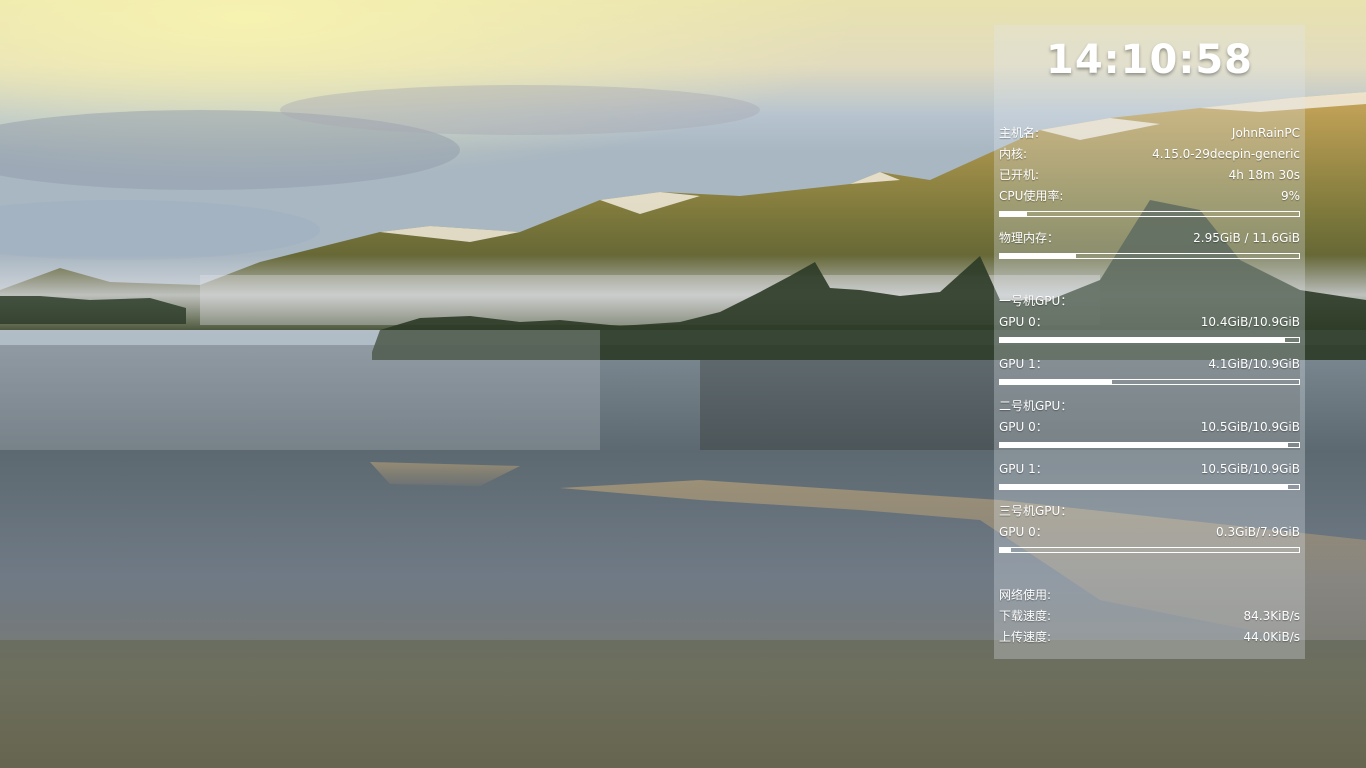 The image size is (1366, 768). Describe the element at coordinates (1149, 60) in the screenshot. I see `clock-time: 14:10:58` at that location.